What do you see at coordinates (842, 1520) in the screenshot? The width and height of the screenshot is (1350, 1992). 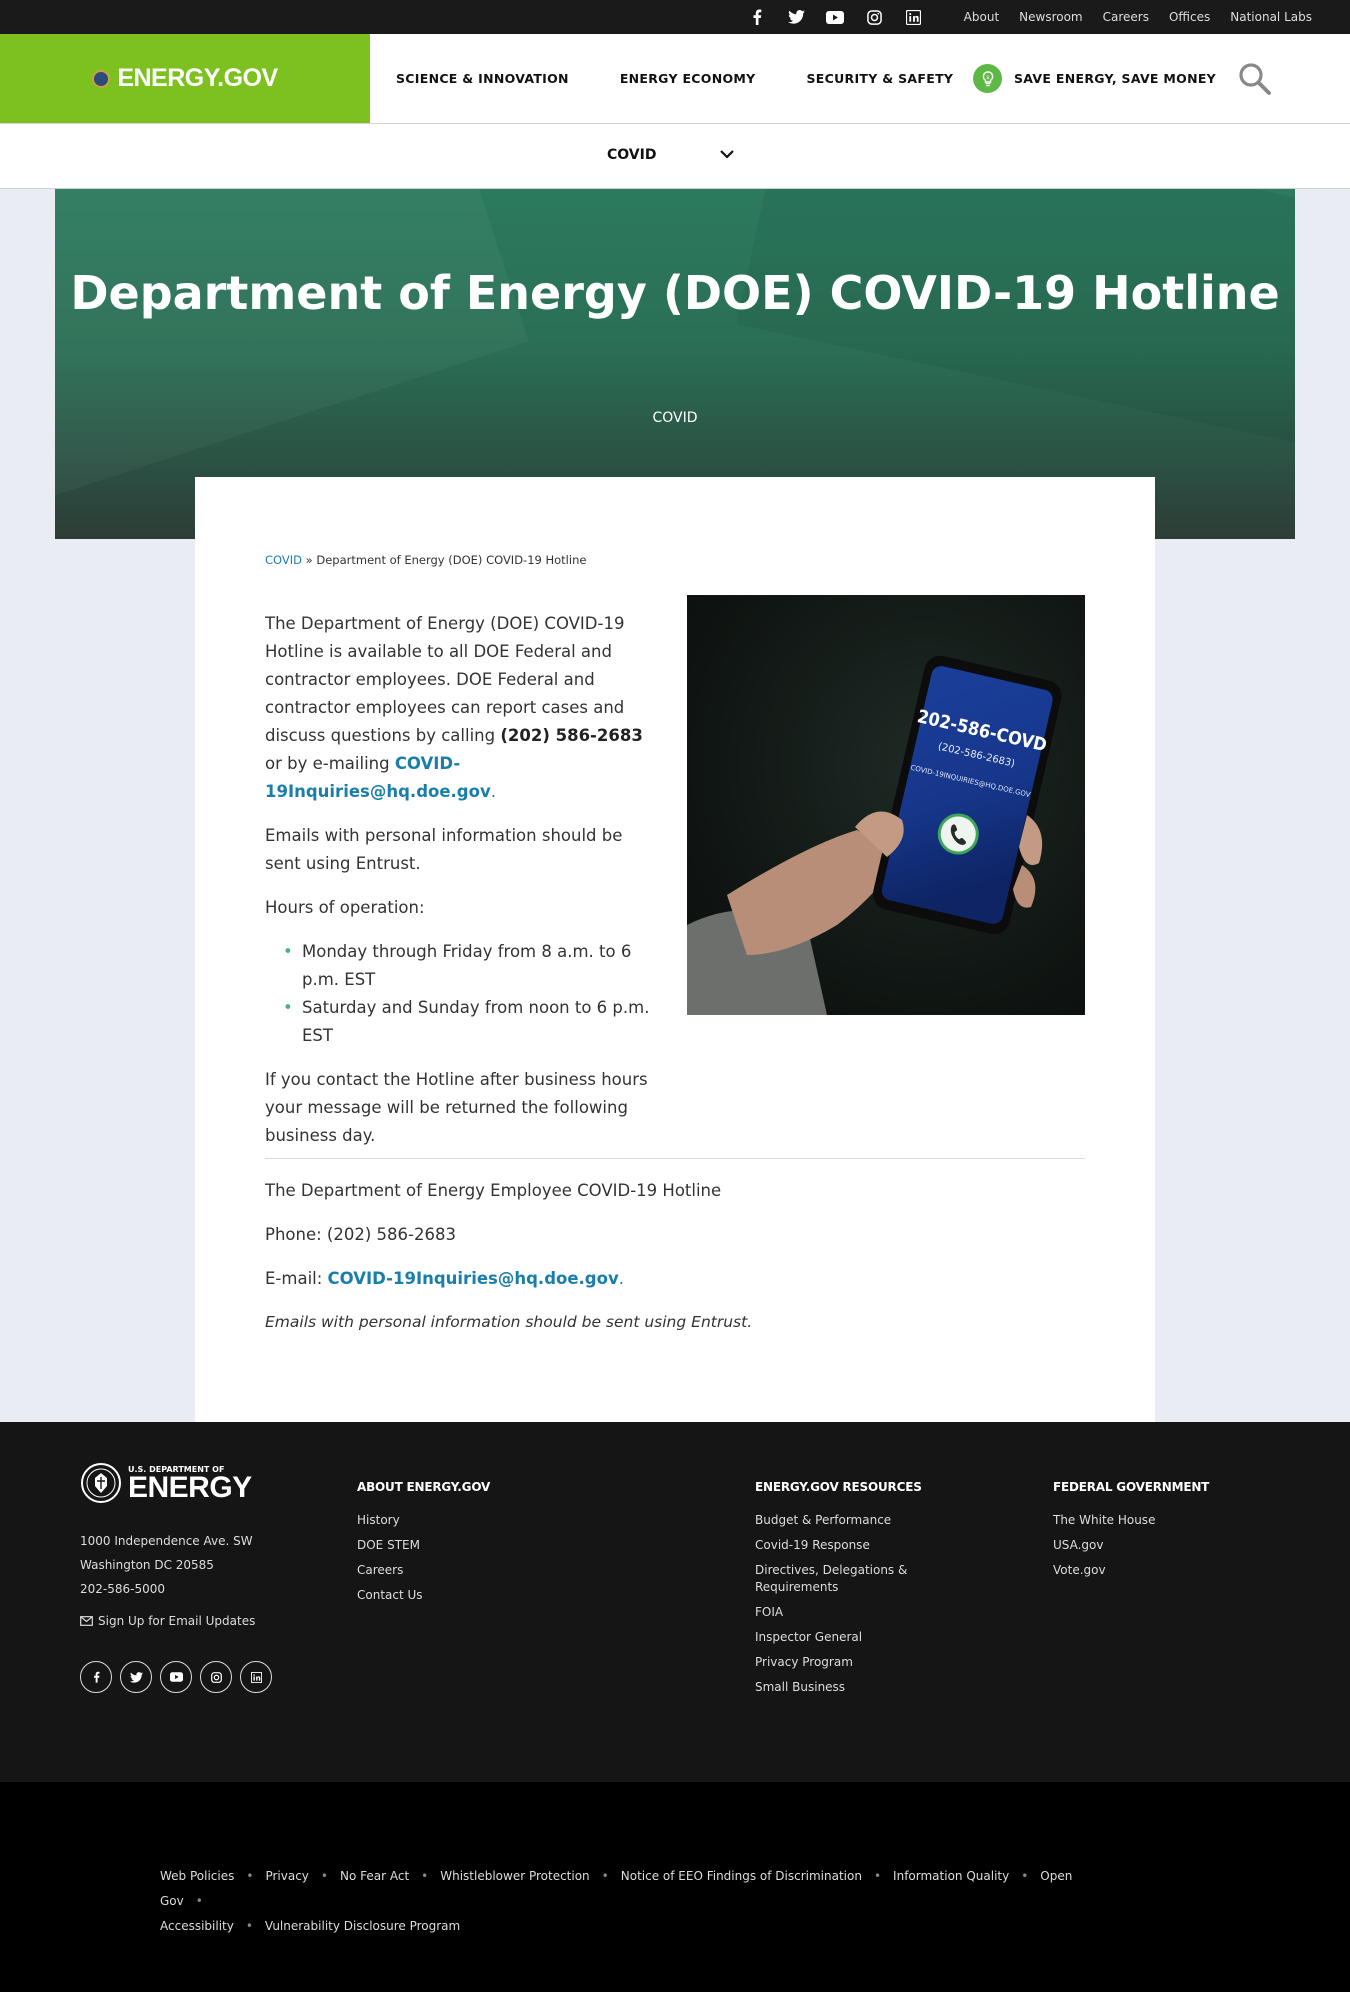 I see `footer-link-budget: Budget & Performance` at bounding box center [842, 1520].